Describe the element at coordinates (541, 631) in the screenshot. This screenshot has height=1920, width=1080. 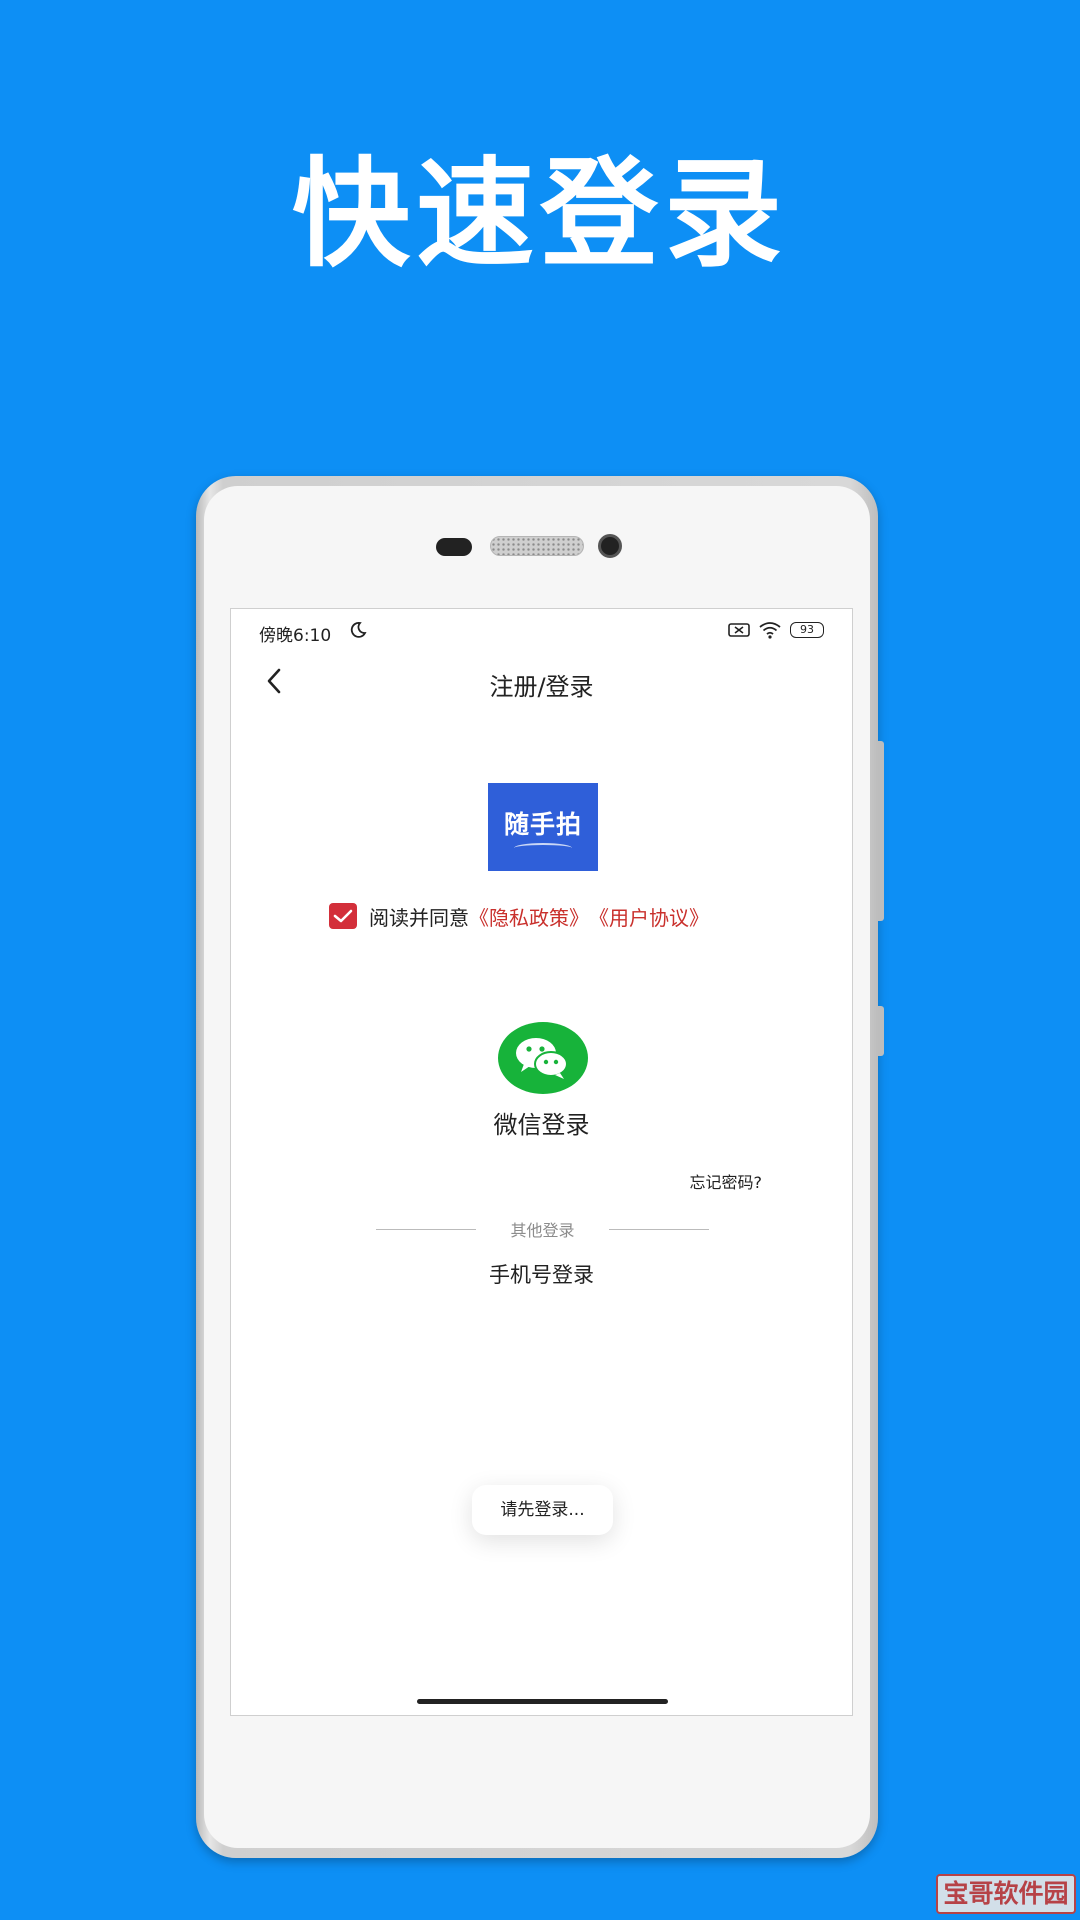
I see `status-bar: 傍晚6:10 93` at that location.